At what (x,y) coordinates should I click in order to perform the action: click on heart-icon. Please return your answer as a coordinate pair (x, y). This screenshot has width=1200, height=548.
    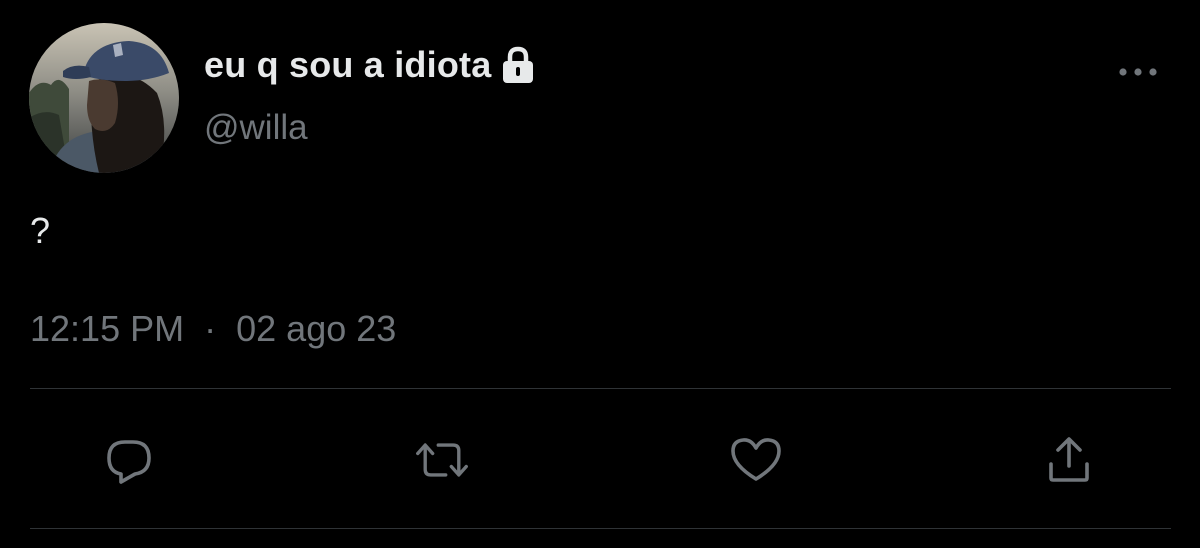
    Looking at the image, I should click on (756, 459).